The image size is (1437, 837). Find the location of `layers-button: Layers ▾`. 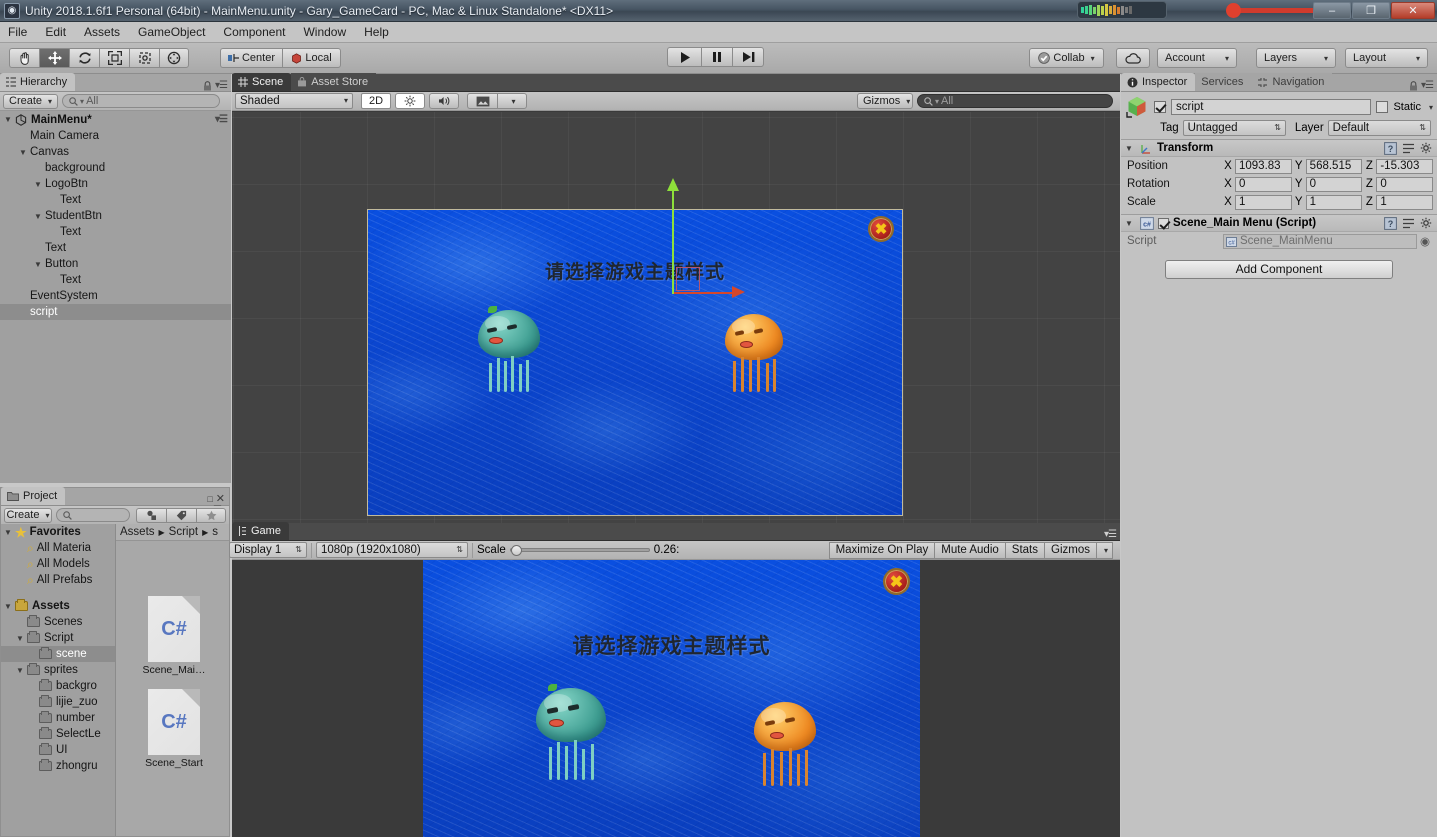

layers-button: Layers ▾ is located at coordinates (1296, 58).